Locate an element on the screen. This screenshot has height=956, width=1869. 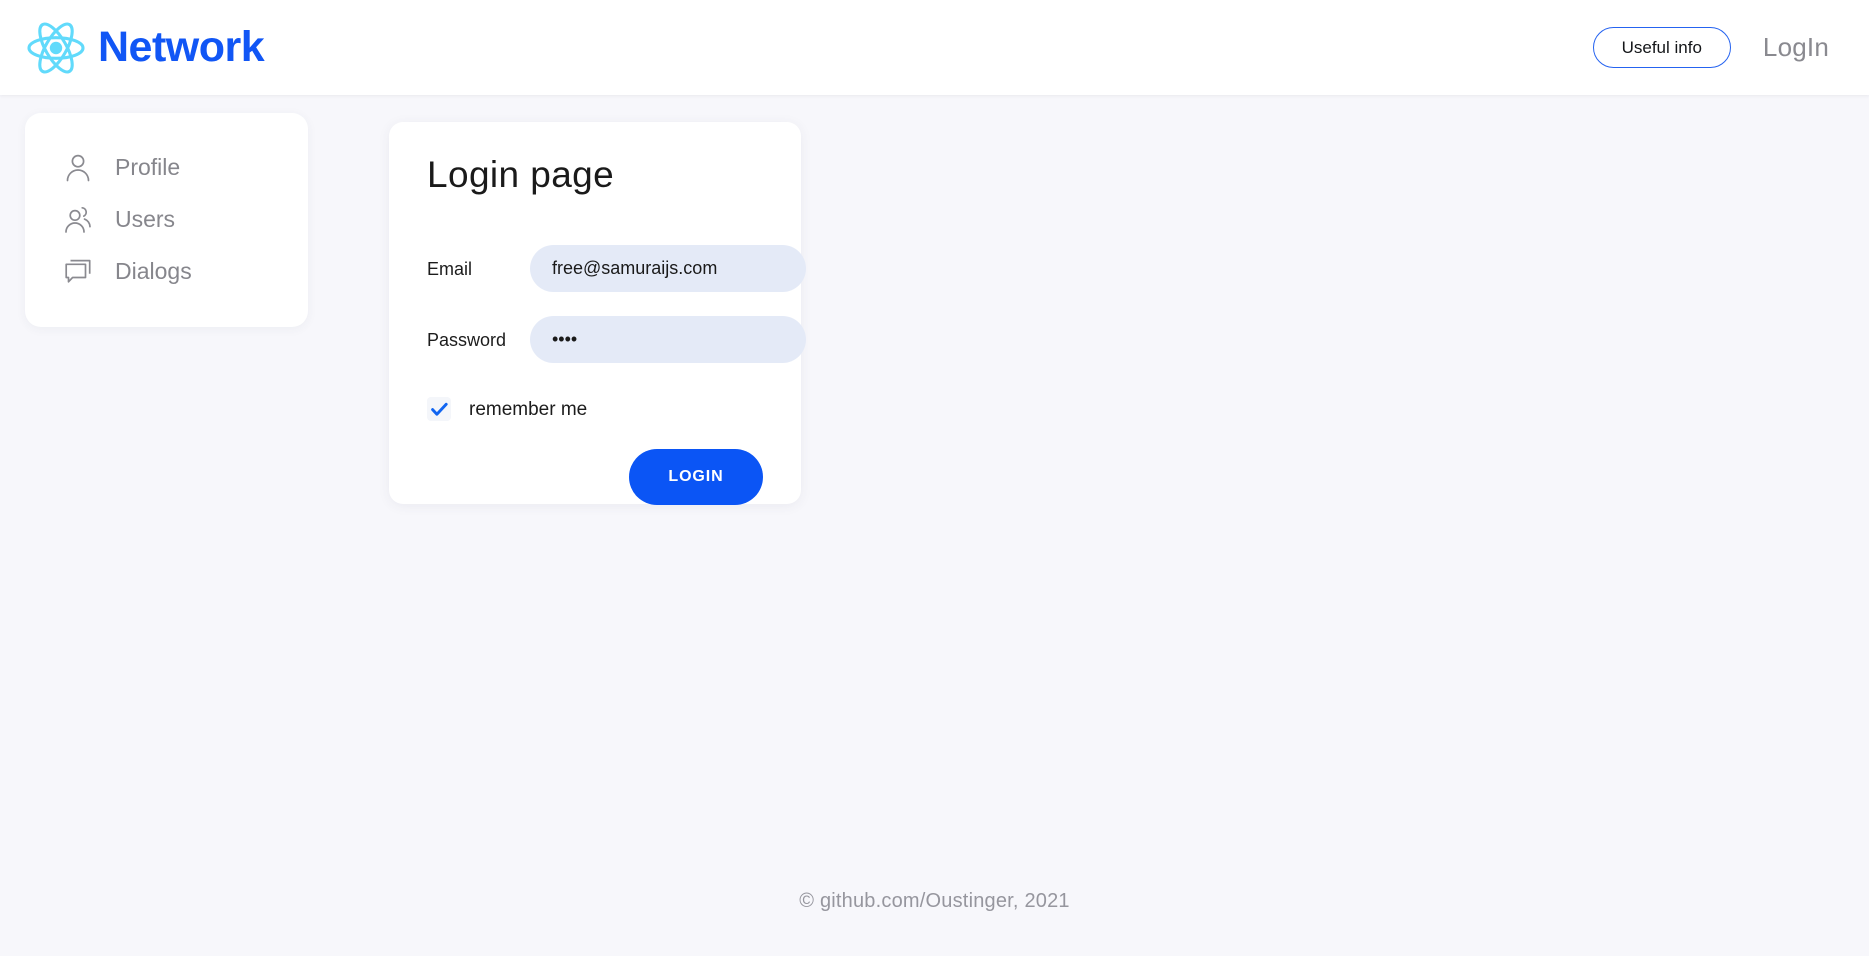
sidebar-item-label: Profile is located at coordinates (148, 166).